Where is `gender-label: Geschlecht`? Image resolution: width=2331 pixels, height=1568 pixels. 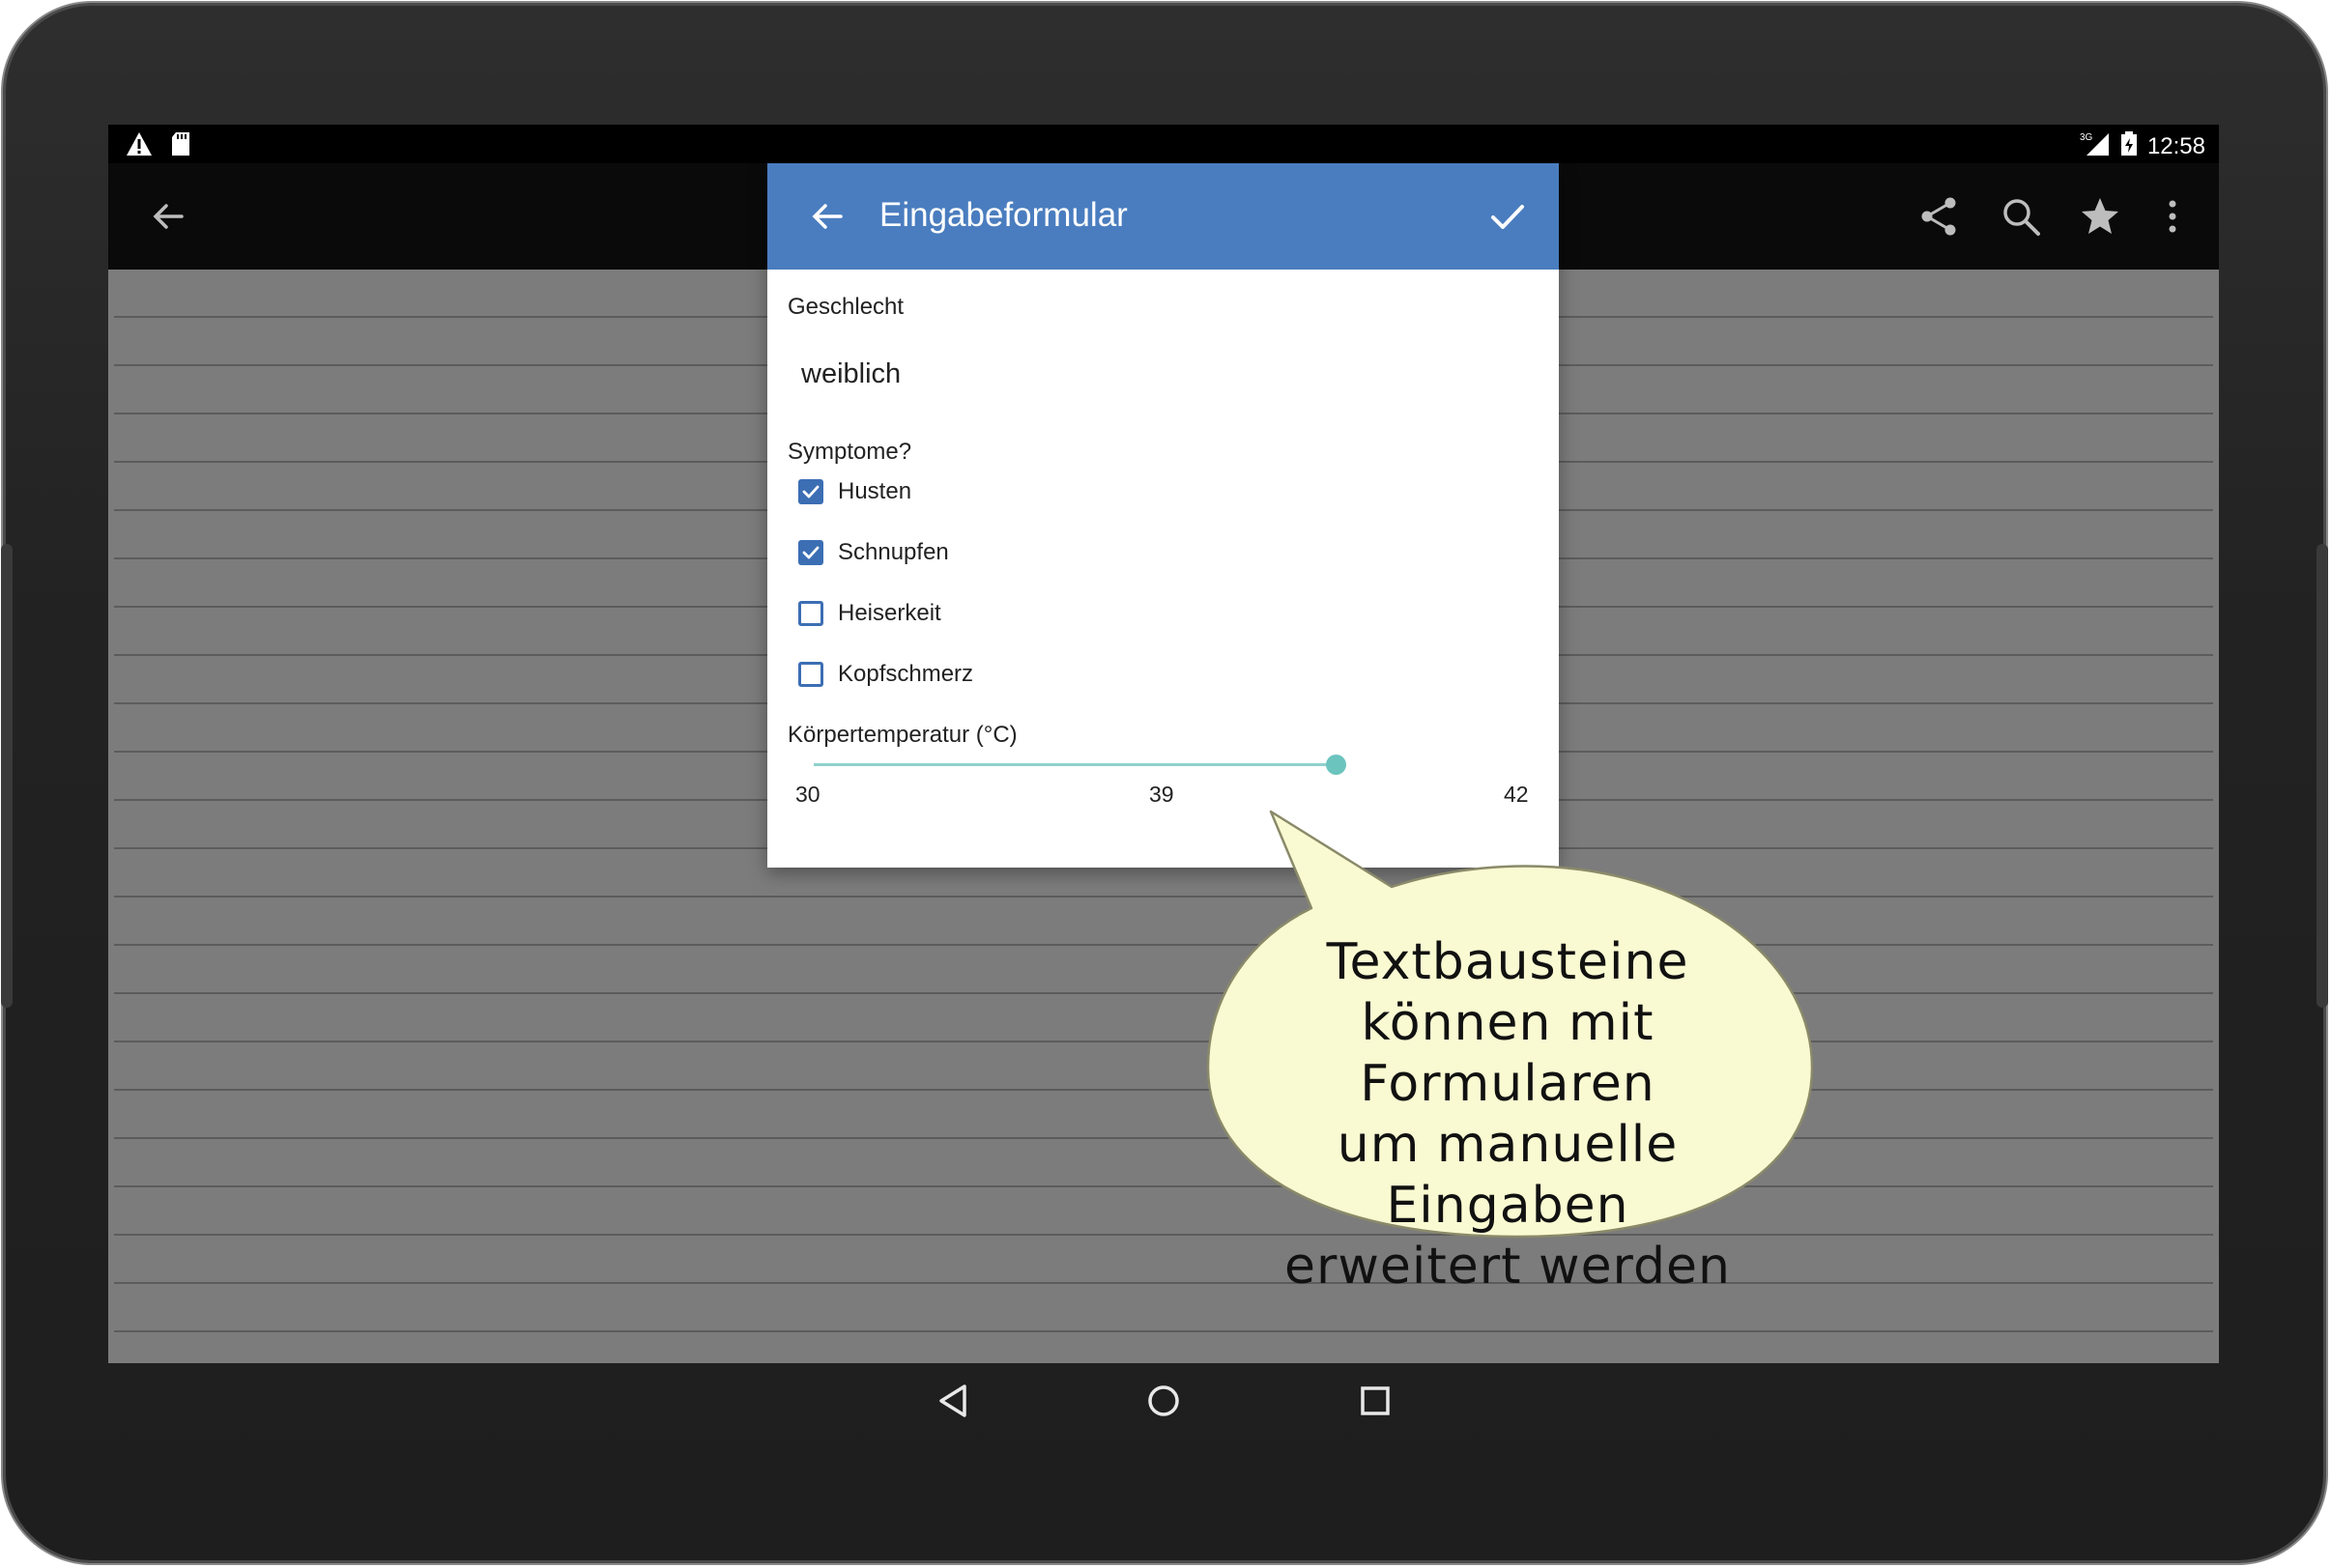
gender-label: Geschlecht is located at coordinates (846, 307).